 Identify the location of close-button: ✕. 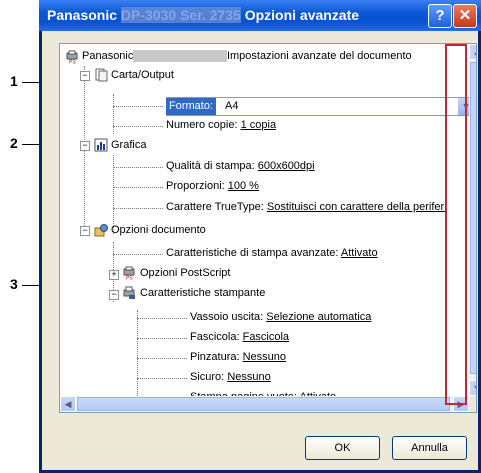
(465, 16).